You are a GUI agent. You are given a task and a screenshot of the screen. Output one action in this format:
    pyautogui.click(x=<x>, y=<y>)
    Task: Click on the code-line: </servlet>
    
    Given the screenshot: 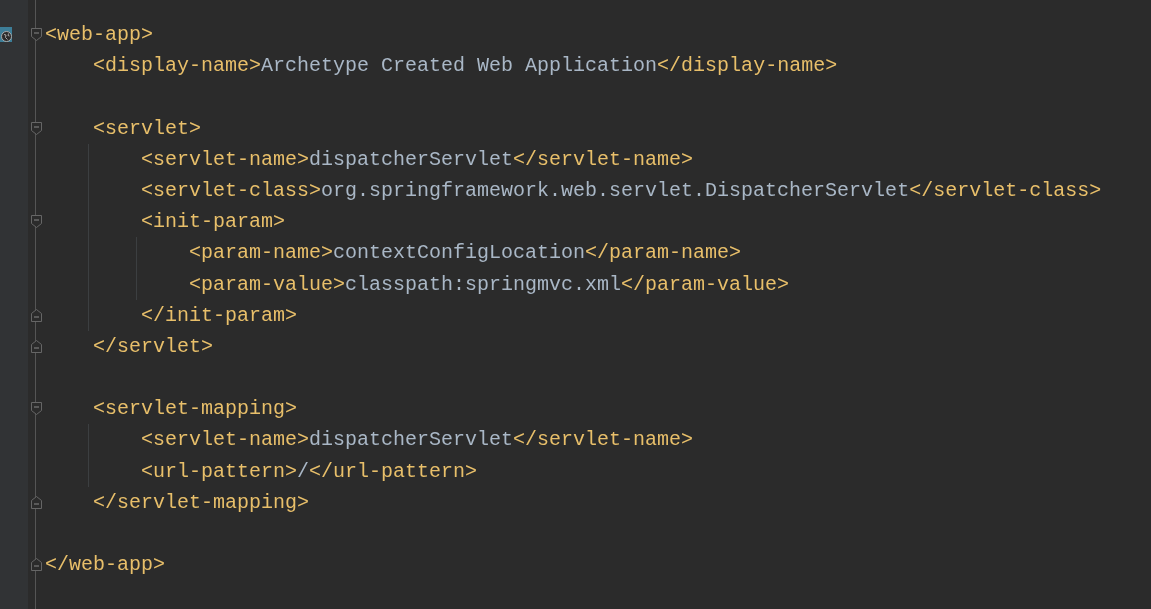 What is the action you would take?
    pyautogui.click(x=153, y=346)
    